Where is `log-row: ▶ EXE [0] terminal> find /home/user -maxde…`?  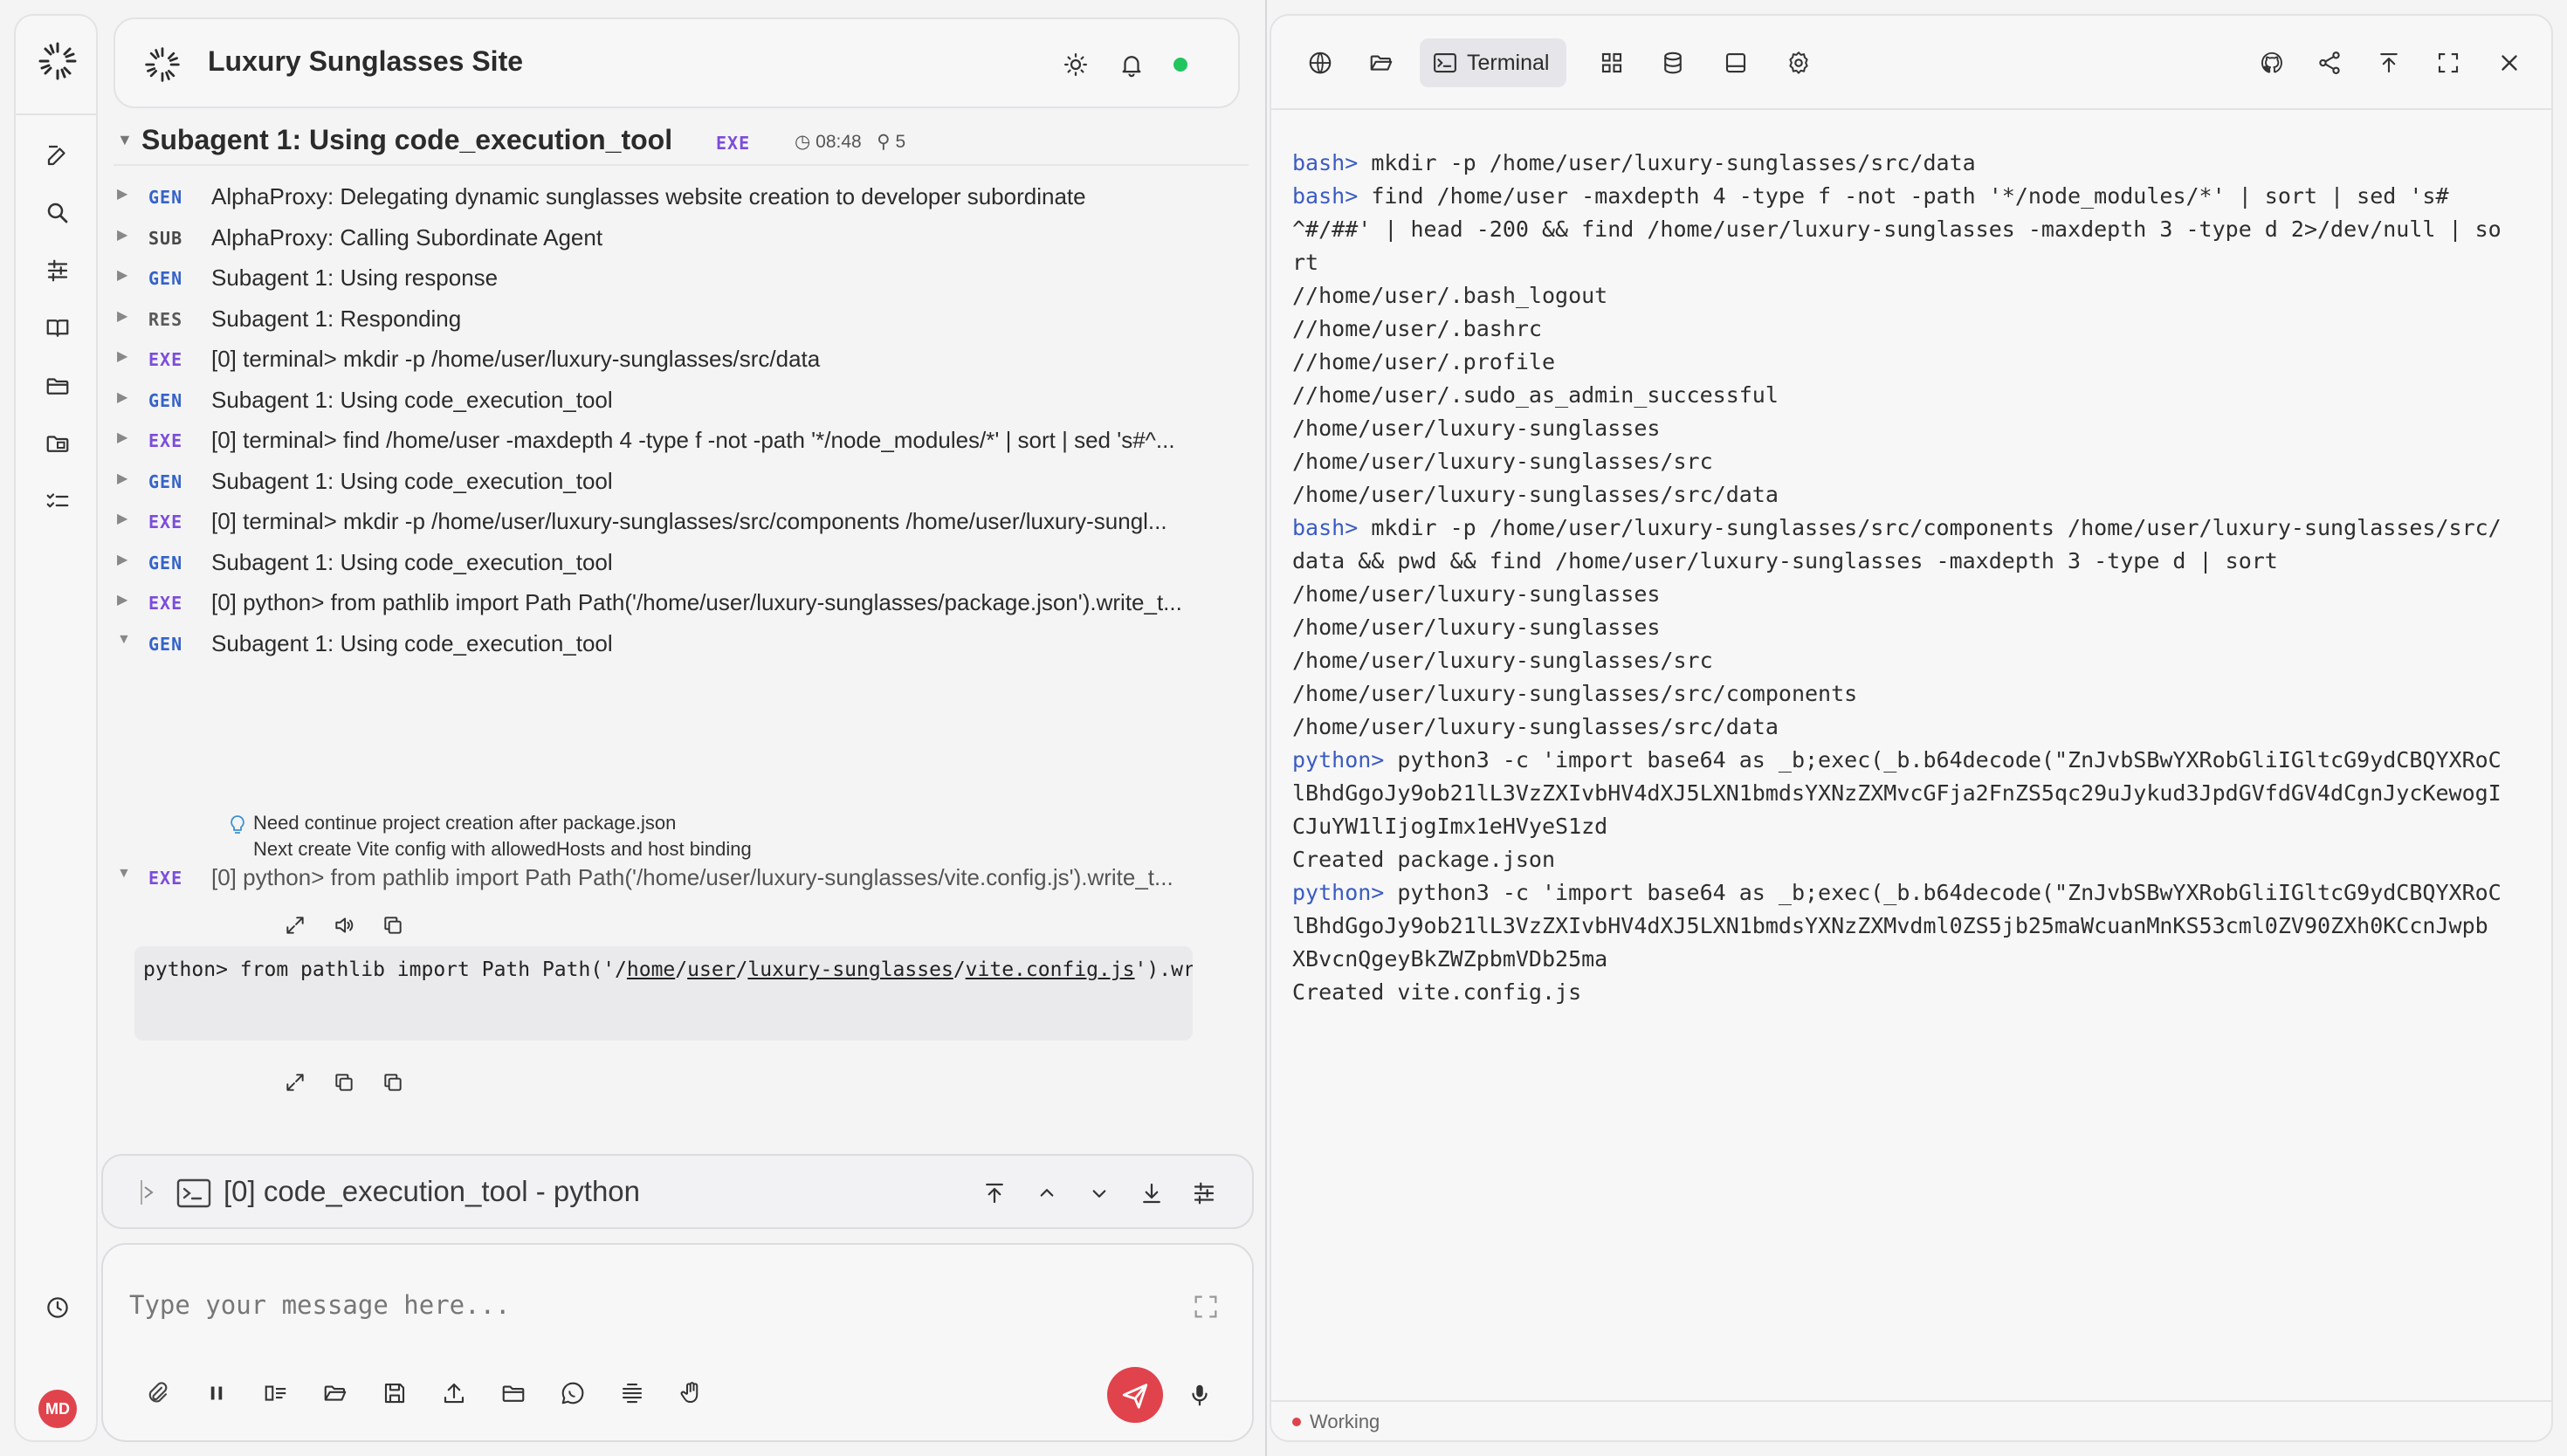
log-row: ▶ EXE [0] terminal> find /home/user -maxde… is located at coordinates (681, 440).